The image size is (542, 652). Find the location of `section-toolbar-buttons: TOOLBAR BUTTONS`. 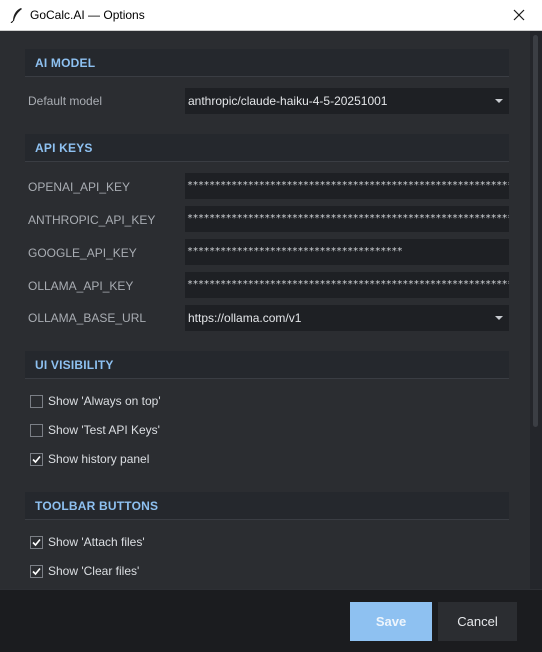

section-toolbar-buttons: TOOLBAR BUTTONS is located at coordinates (267, 506).